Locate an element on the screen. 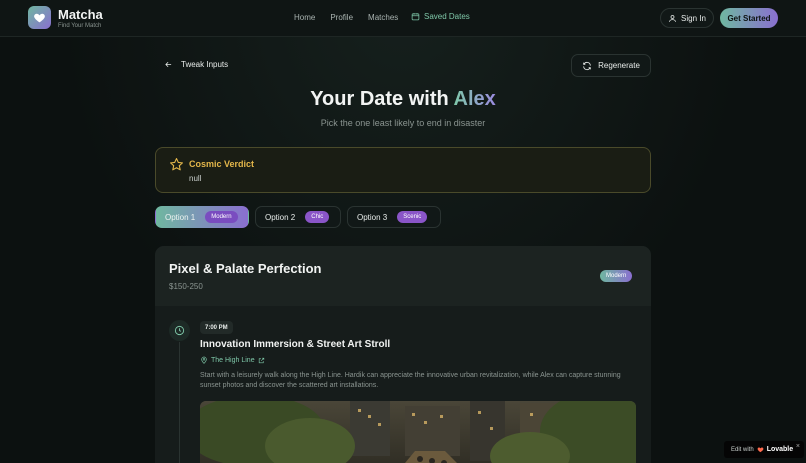 The height and width of the screenshot is (463, 806). title-prefix: Your Date with is located at coordinates (382, 99).